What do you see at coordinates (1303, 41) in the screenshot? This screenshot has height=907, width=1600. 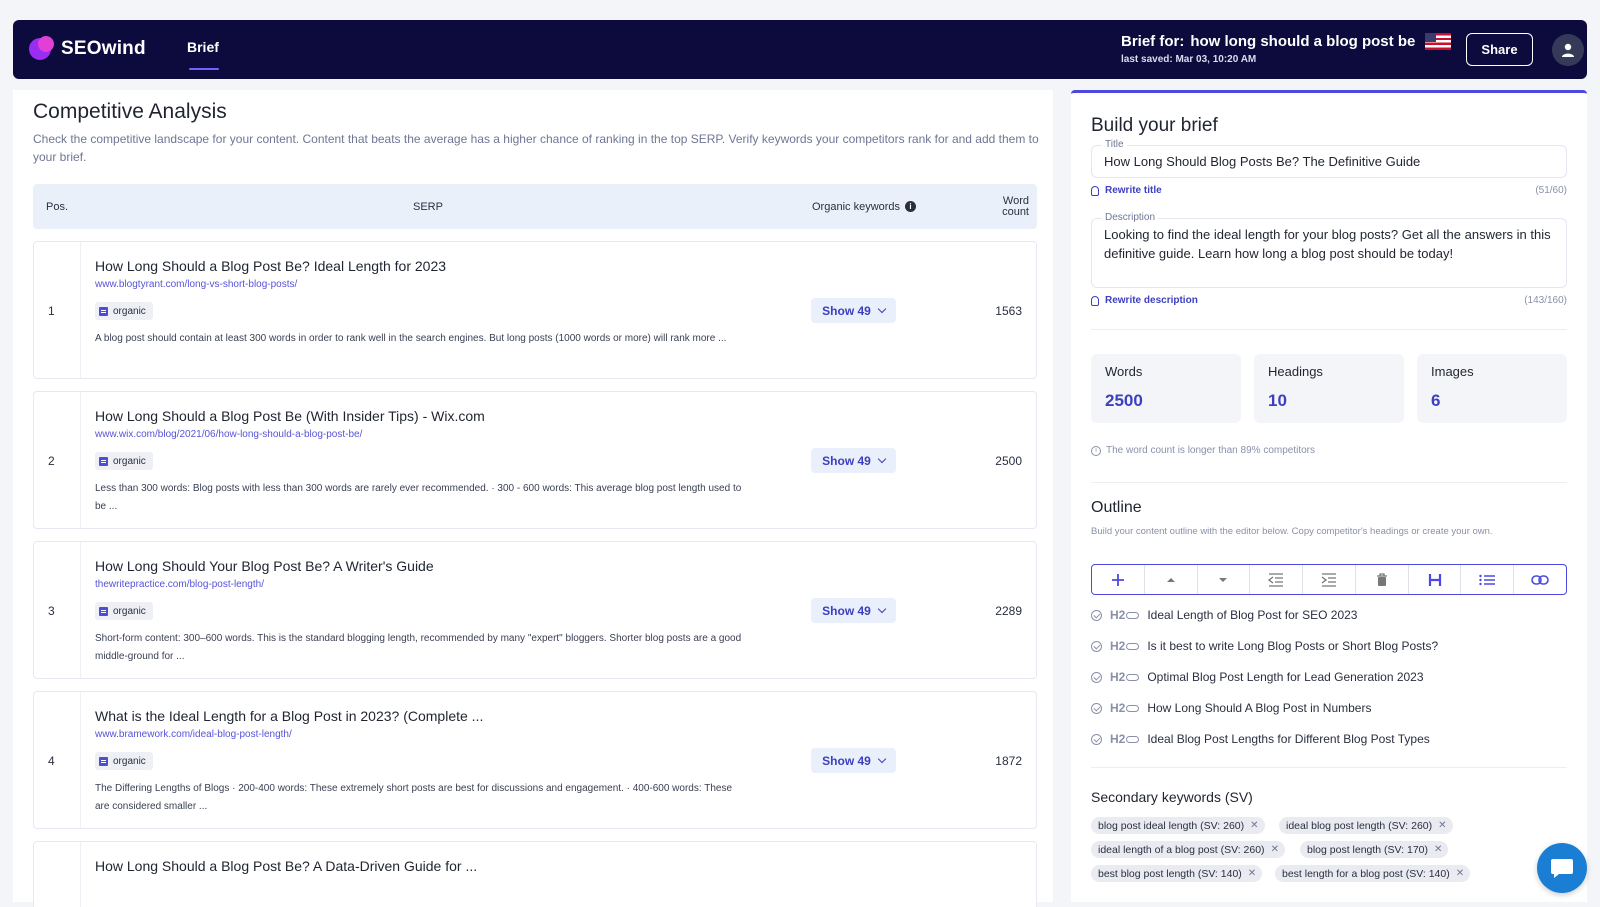 I see `brief-keyword: how long should a blog post be` at bounding box center [1303, 41].